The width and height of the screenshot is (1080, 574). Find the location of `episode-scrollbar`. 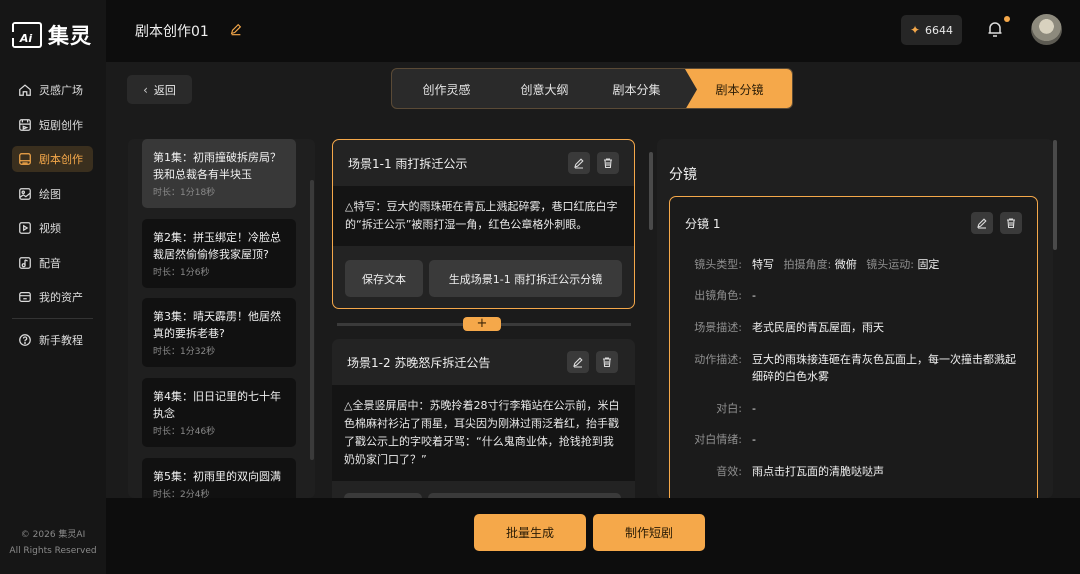

episode-scrollbar is located at coordinates (312, 320).